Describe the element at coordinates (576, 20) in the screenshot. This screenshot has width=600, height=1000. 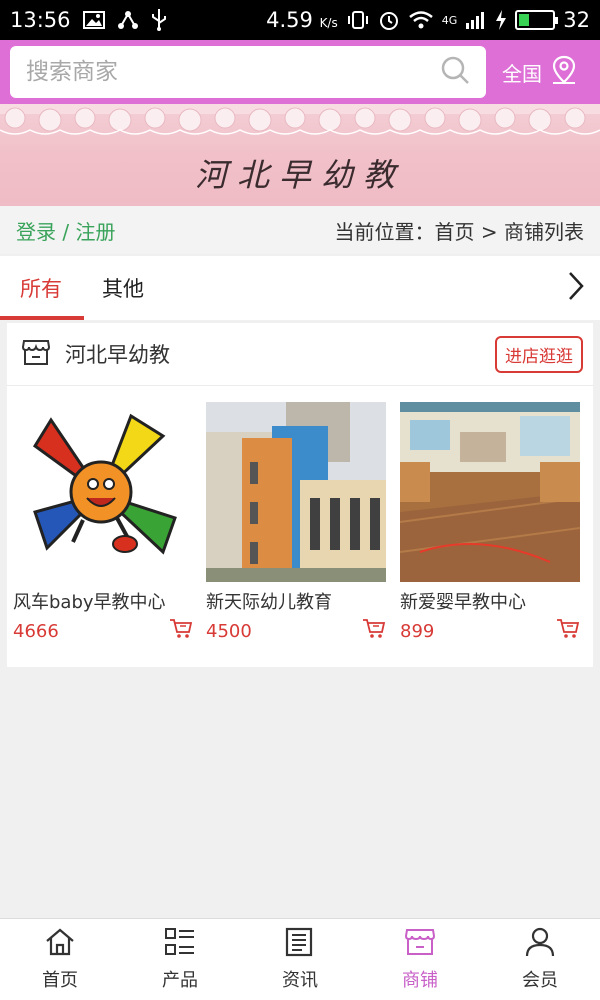
I see `battery-level: 32` at that location.